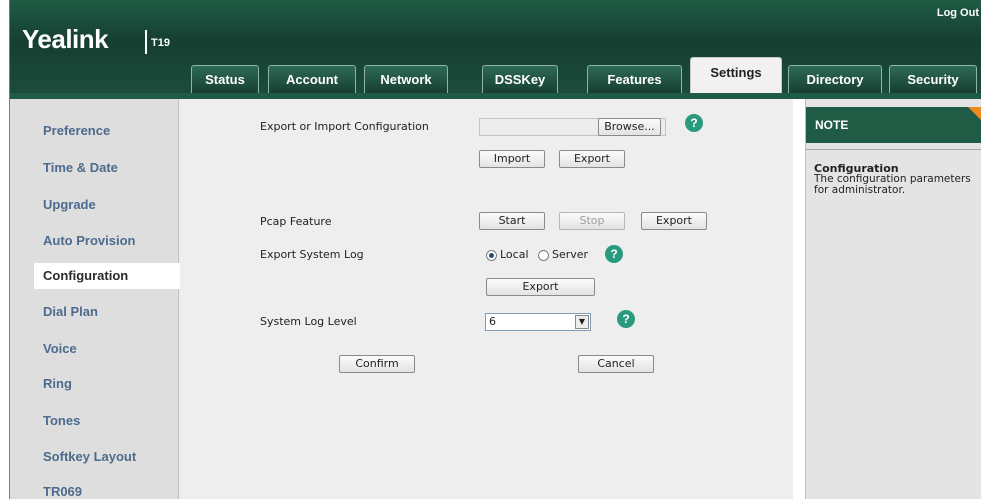  What do you see at coordinates (933, 79) in the screenshot?
I see `tab-security: Security` at bounding box center [933, 79].